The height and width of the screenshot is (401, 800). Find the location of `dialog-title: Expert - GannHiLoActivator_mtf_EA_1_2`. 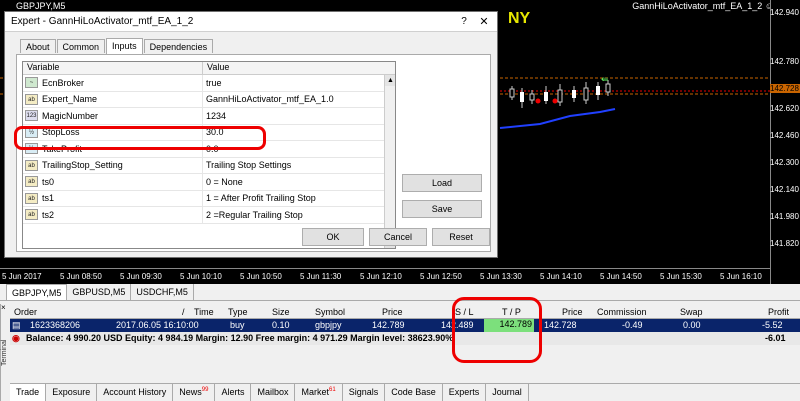

dialog-title: Expert - GannHiLoActivator_mtf_EA_1_2 is located at coordinates (251, 22).